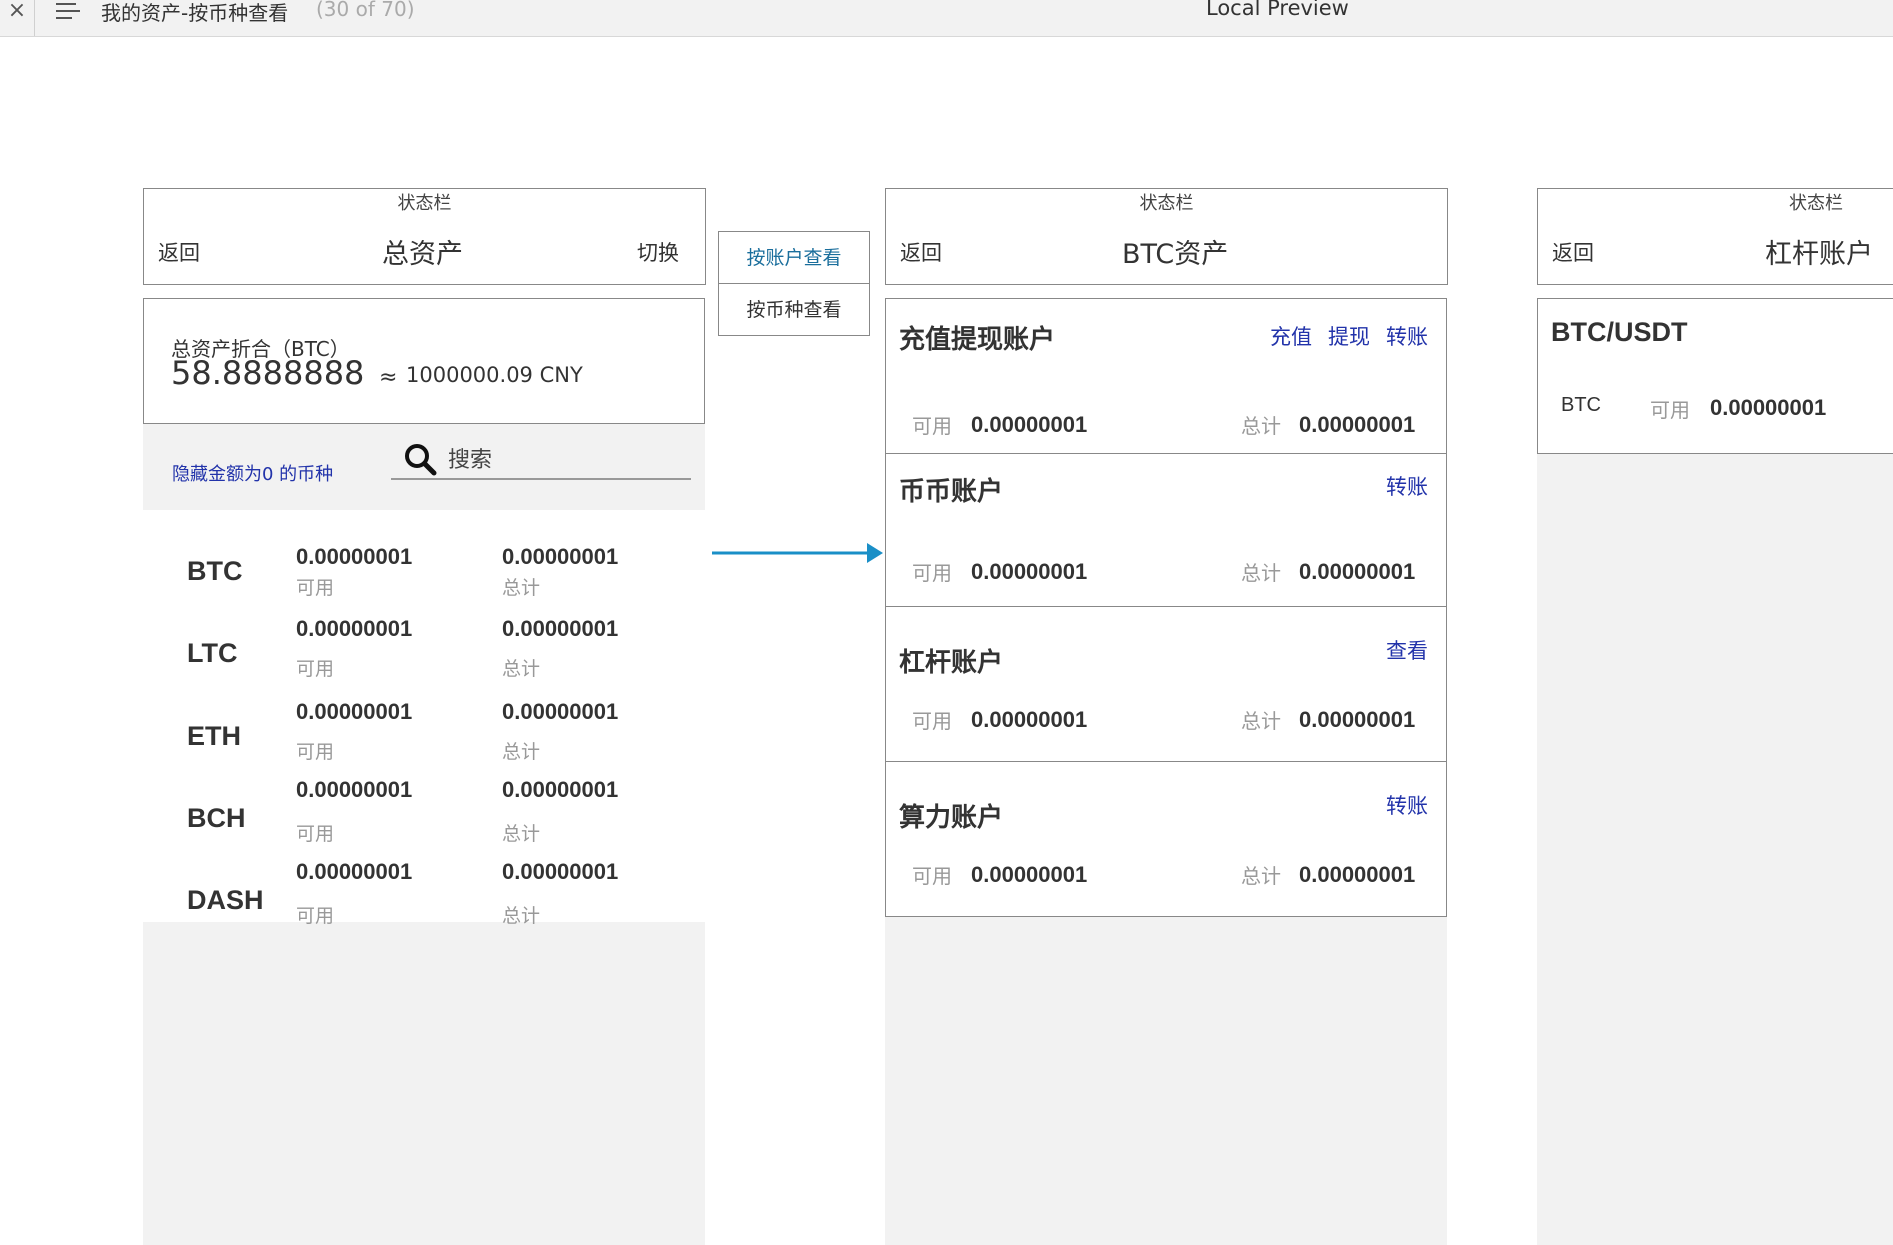 This screenshot has width=1893, height=1245. What do you see at coordinates (1619, 332) in the screenshot?
I see `pair-title: BTC/USDT` at bounding box center [1619, 332].